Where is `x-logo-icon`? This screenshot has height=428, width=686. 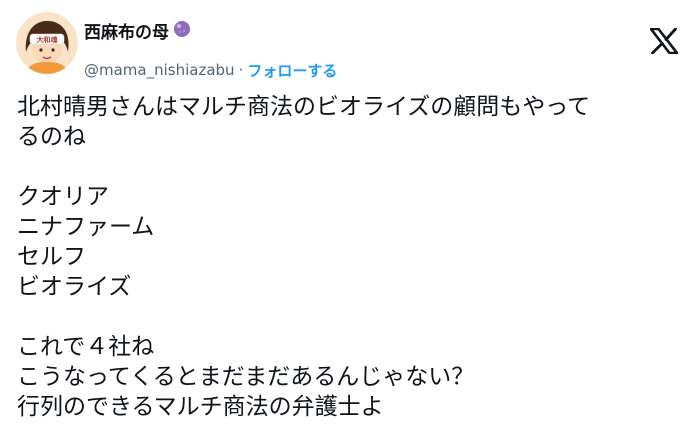 x-logo-icon is located at coordinates (664, 41).